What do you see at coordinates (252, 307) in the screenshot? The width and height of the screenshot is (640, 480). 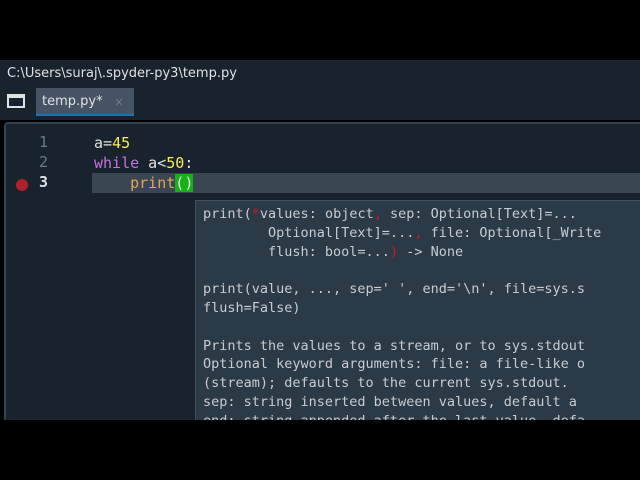 I see `doc-line: flush=False)` at bounding box center [252, 307].